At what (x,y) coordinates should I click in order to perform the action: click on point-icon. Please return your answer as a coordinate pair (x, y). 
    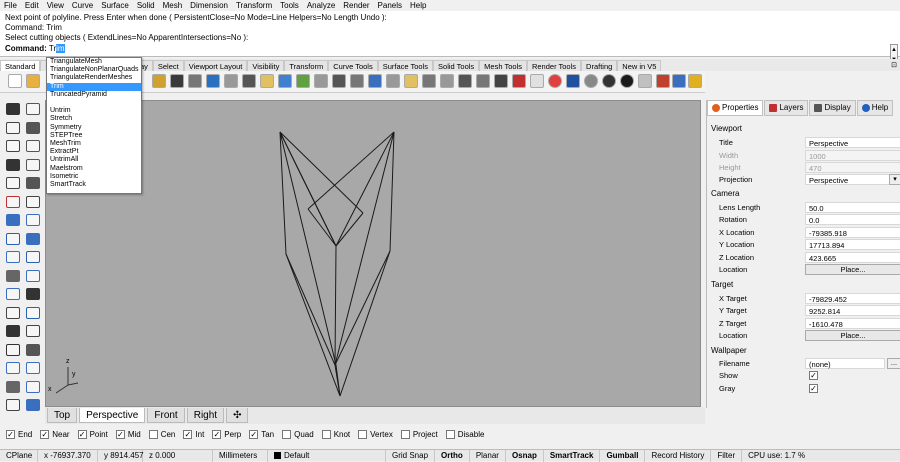
    Looking at the image, I should click on (33, 109).